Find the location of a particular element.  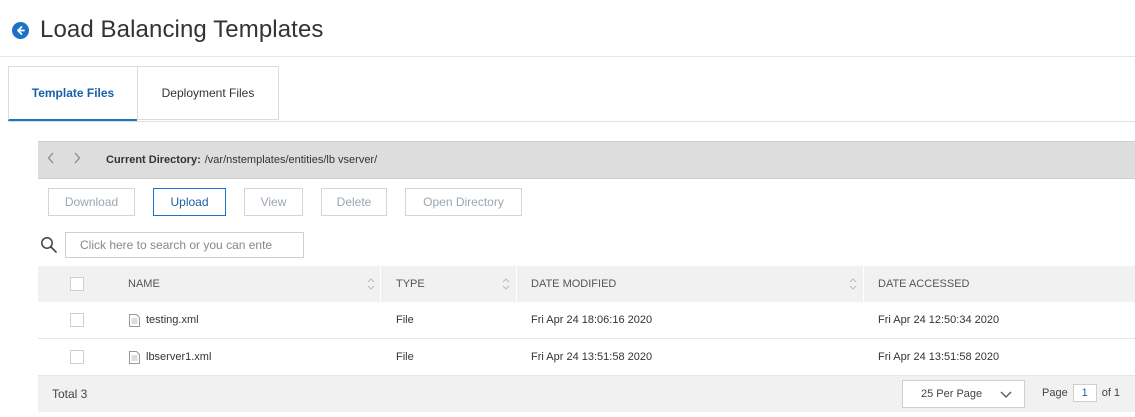

open-directory-button: Open Directory is located at coordinates (463, 202).